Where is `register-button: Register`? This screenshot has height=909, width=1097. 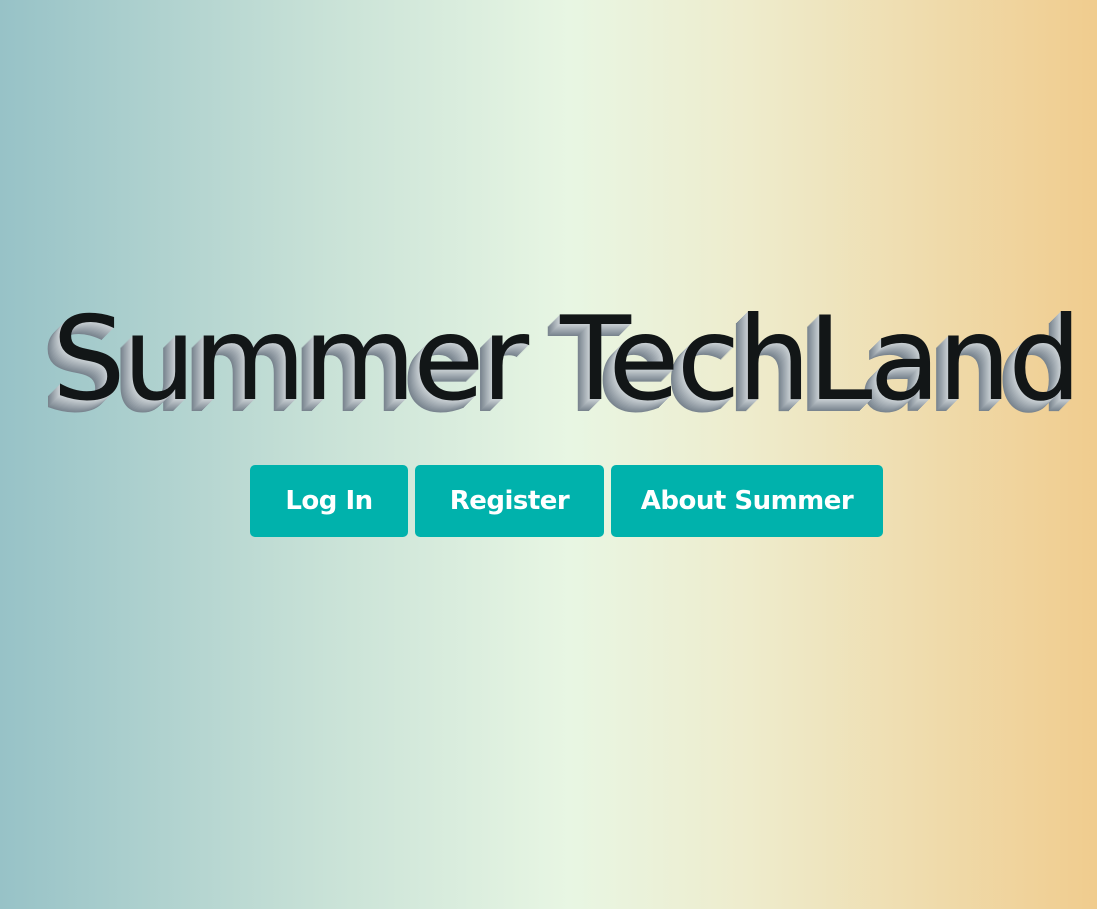
register-button: Register is located at coordinates (509, 501).